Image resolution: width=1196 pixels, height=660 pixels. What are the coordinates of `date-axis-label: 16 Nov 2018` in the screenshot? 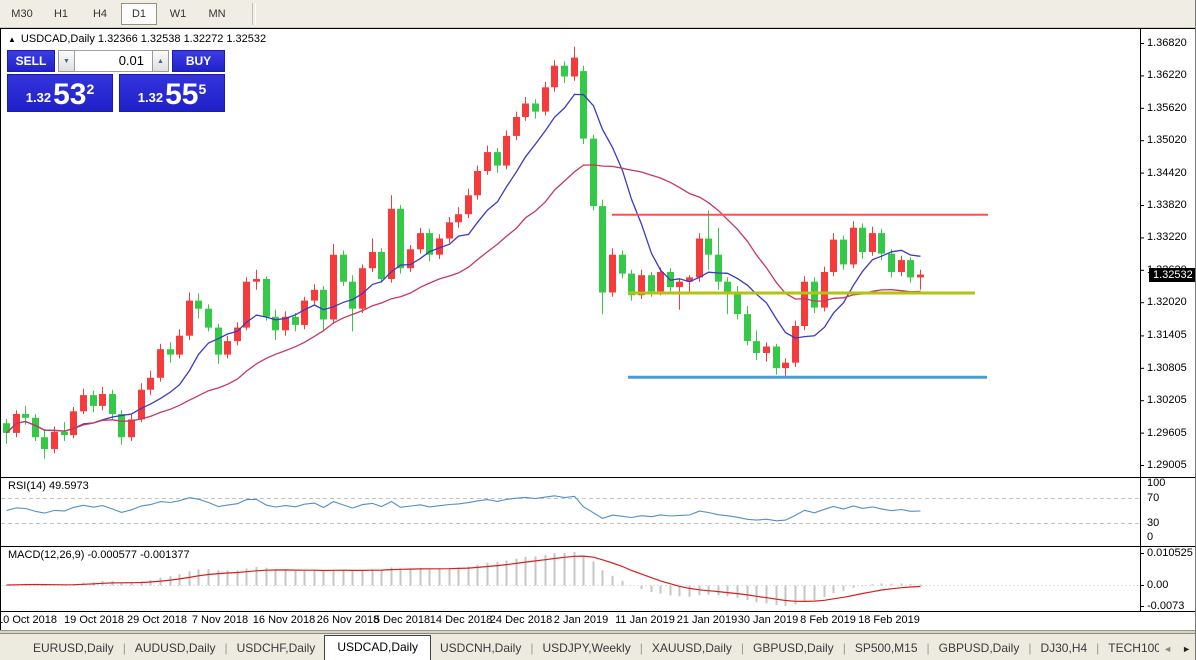 It's located at (284, 620).